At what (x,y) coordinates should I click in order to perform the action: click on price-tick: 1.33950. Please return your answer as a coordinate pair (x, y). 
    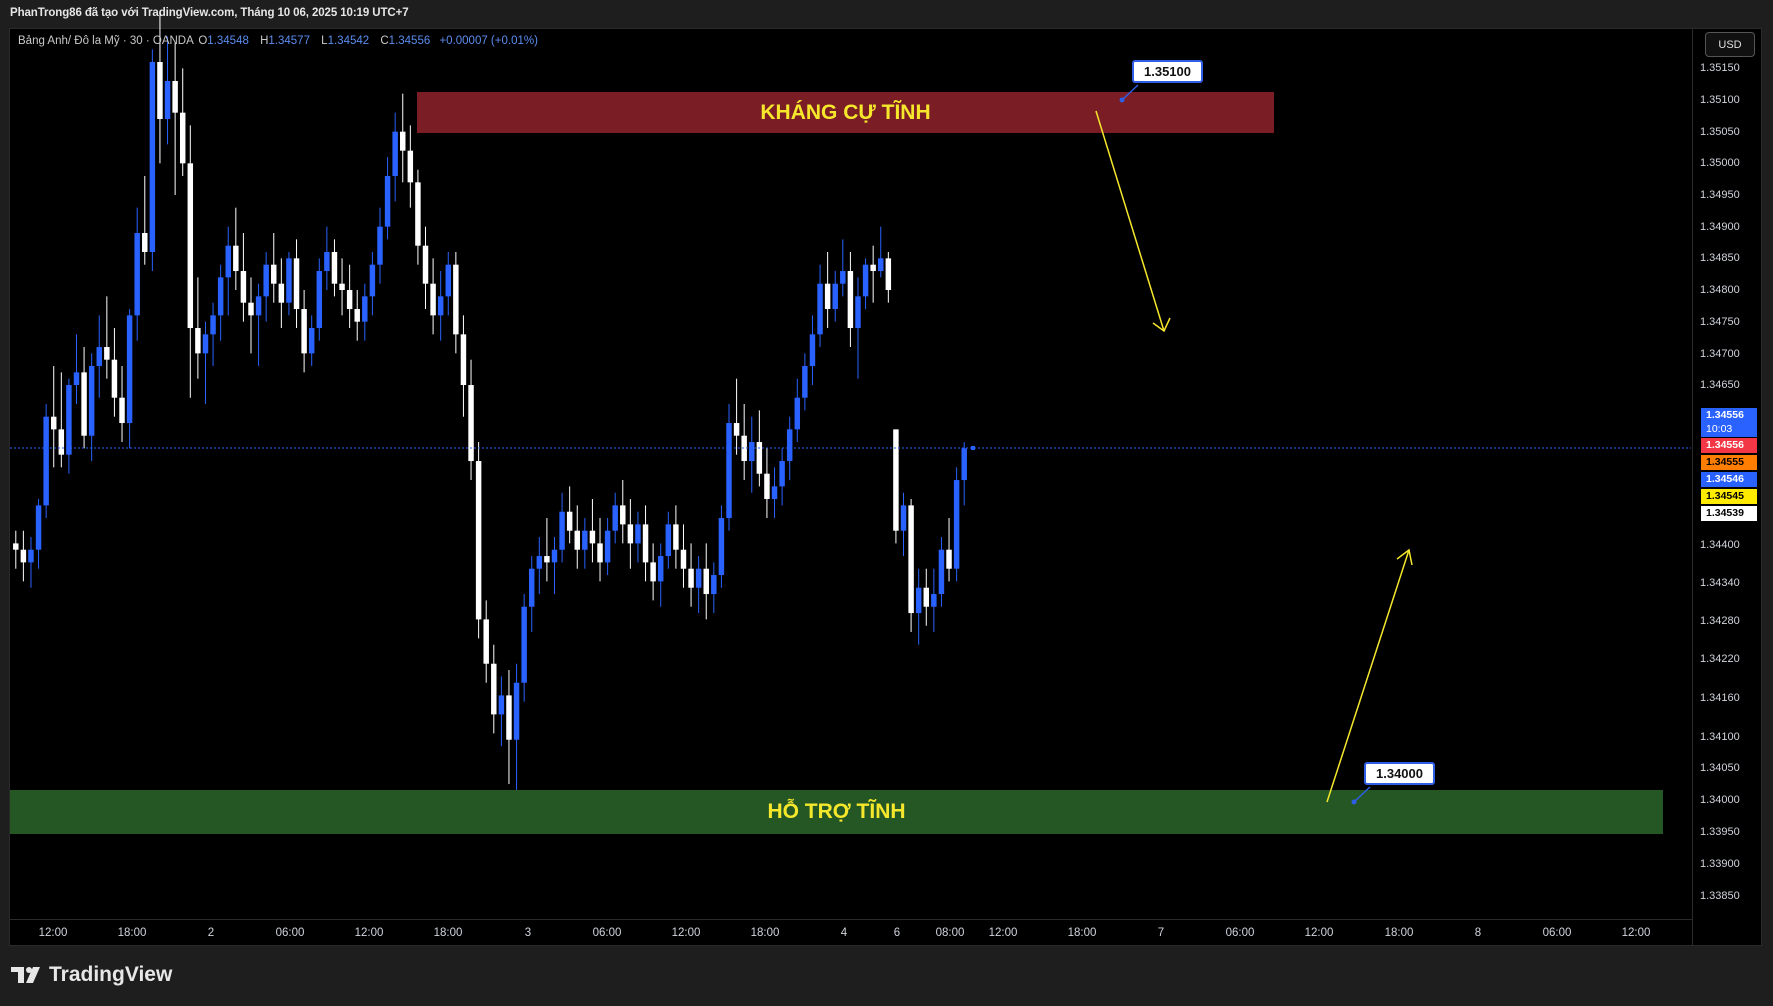
    Looking at the image, I should click on (1720, 832).